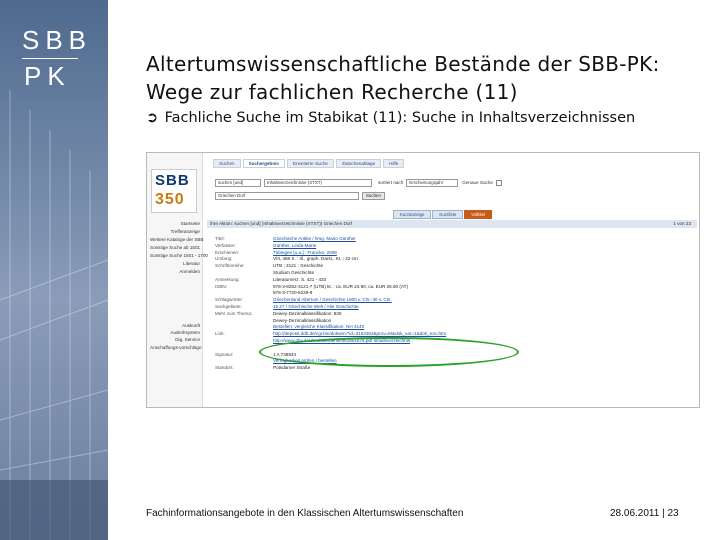 The width and height of the screenshot is (720, 540). I want to click on tab-suchergebnis: Suchergebnis, so click(263, 163).